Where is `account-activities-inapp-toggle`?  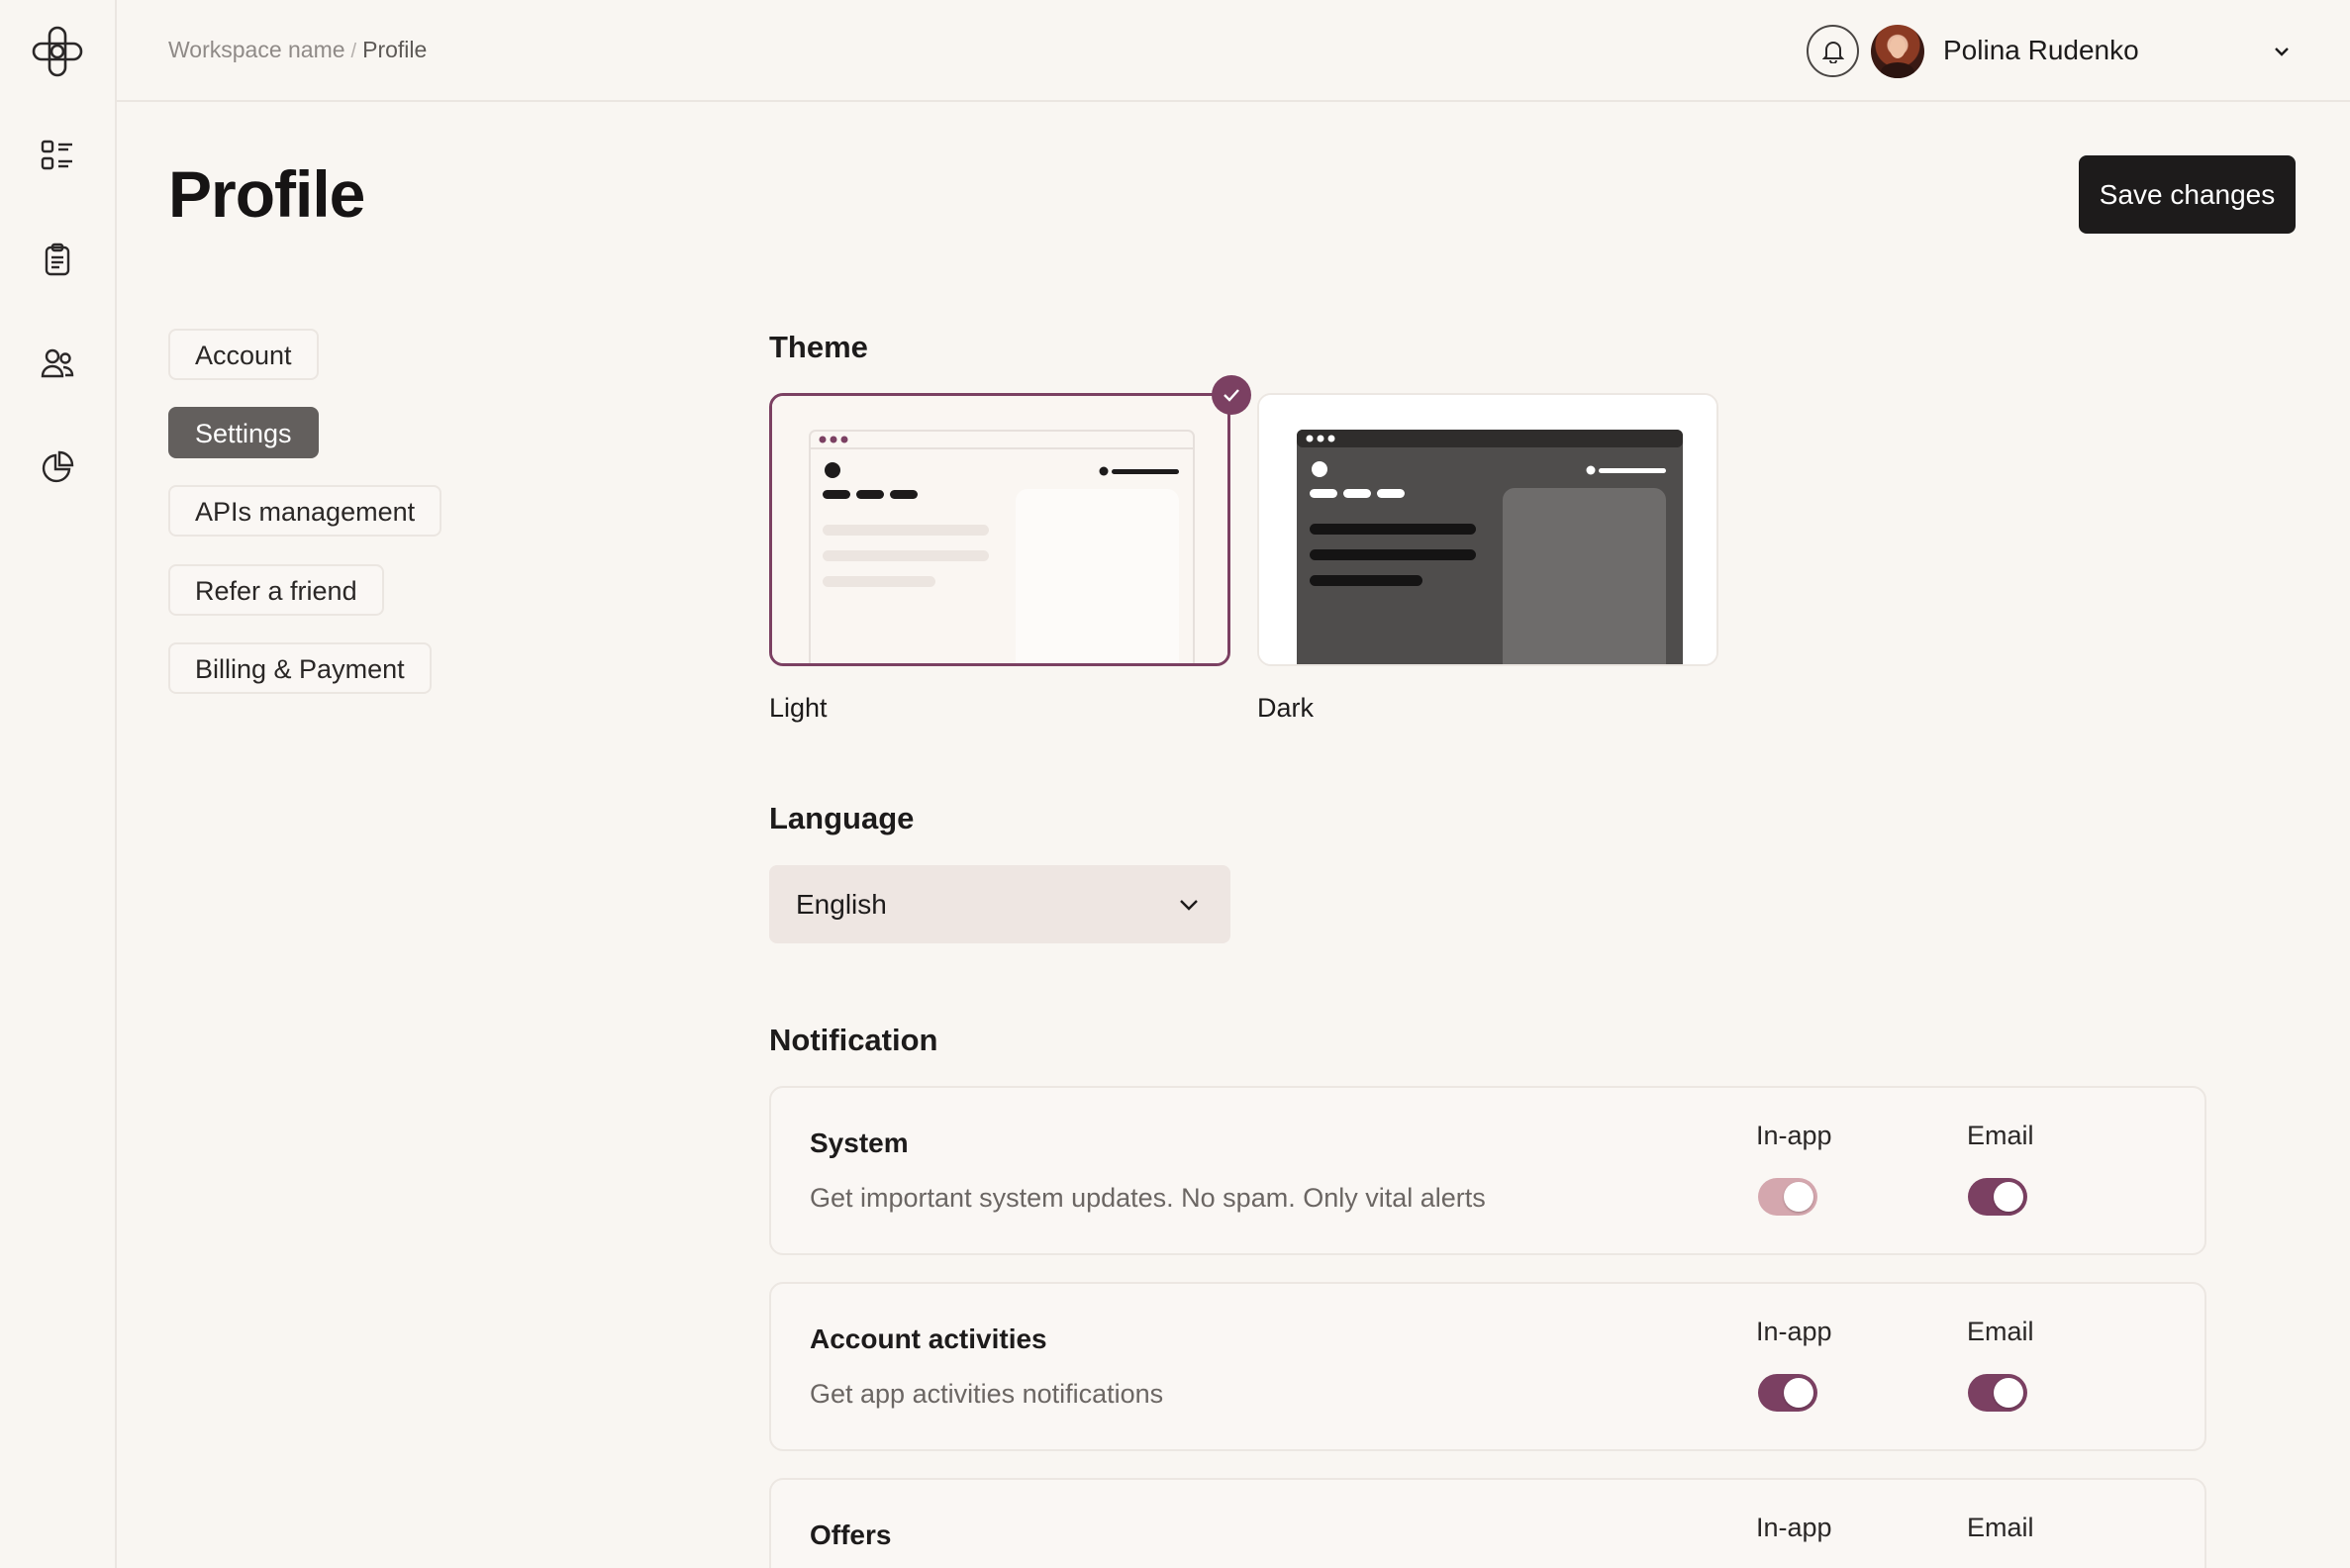 account-activities-inapp-toggle is located at coordinates (1788, 1393).